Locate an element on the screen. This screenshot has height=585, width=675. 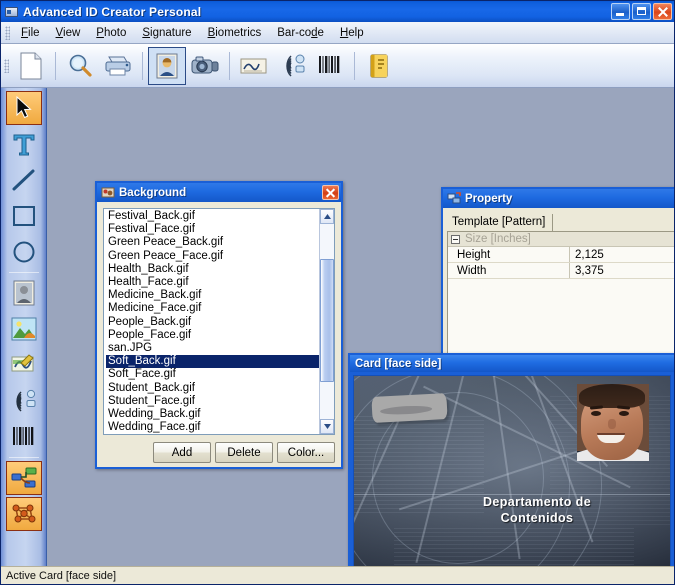
ellipse-tool is located at coordinates (24, 252).